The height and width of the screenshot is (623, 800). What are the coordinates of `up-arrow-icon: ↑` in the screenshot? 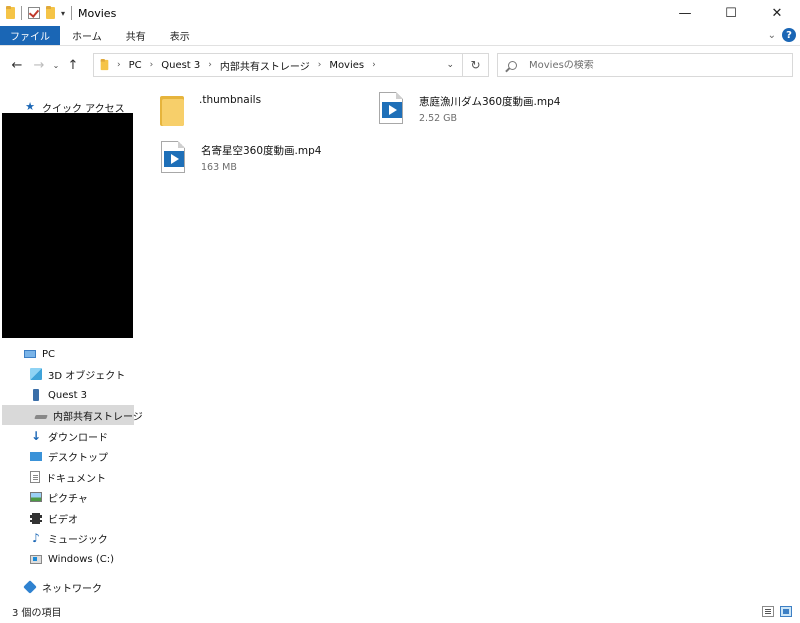 It's located at (73, 65).